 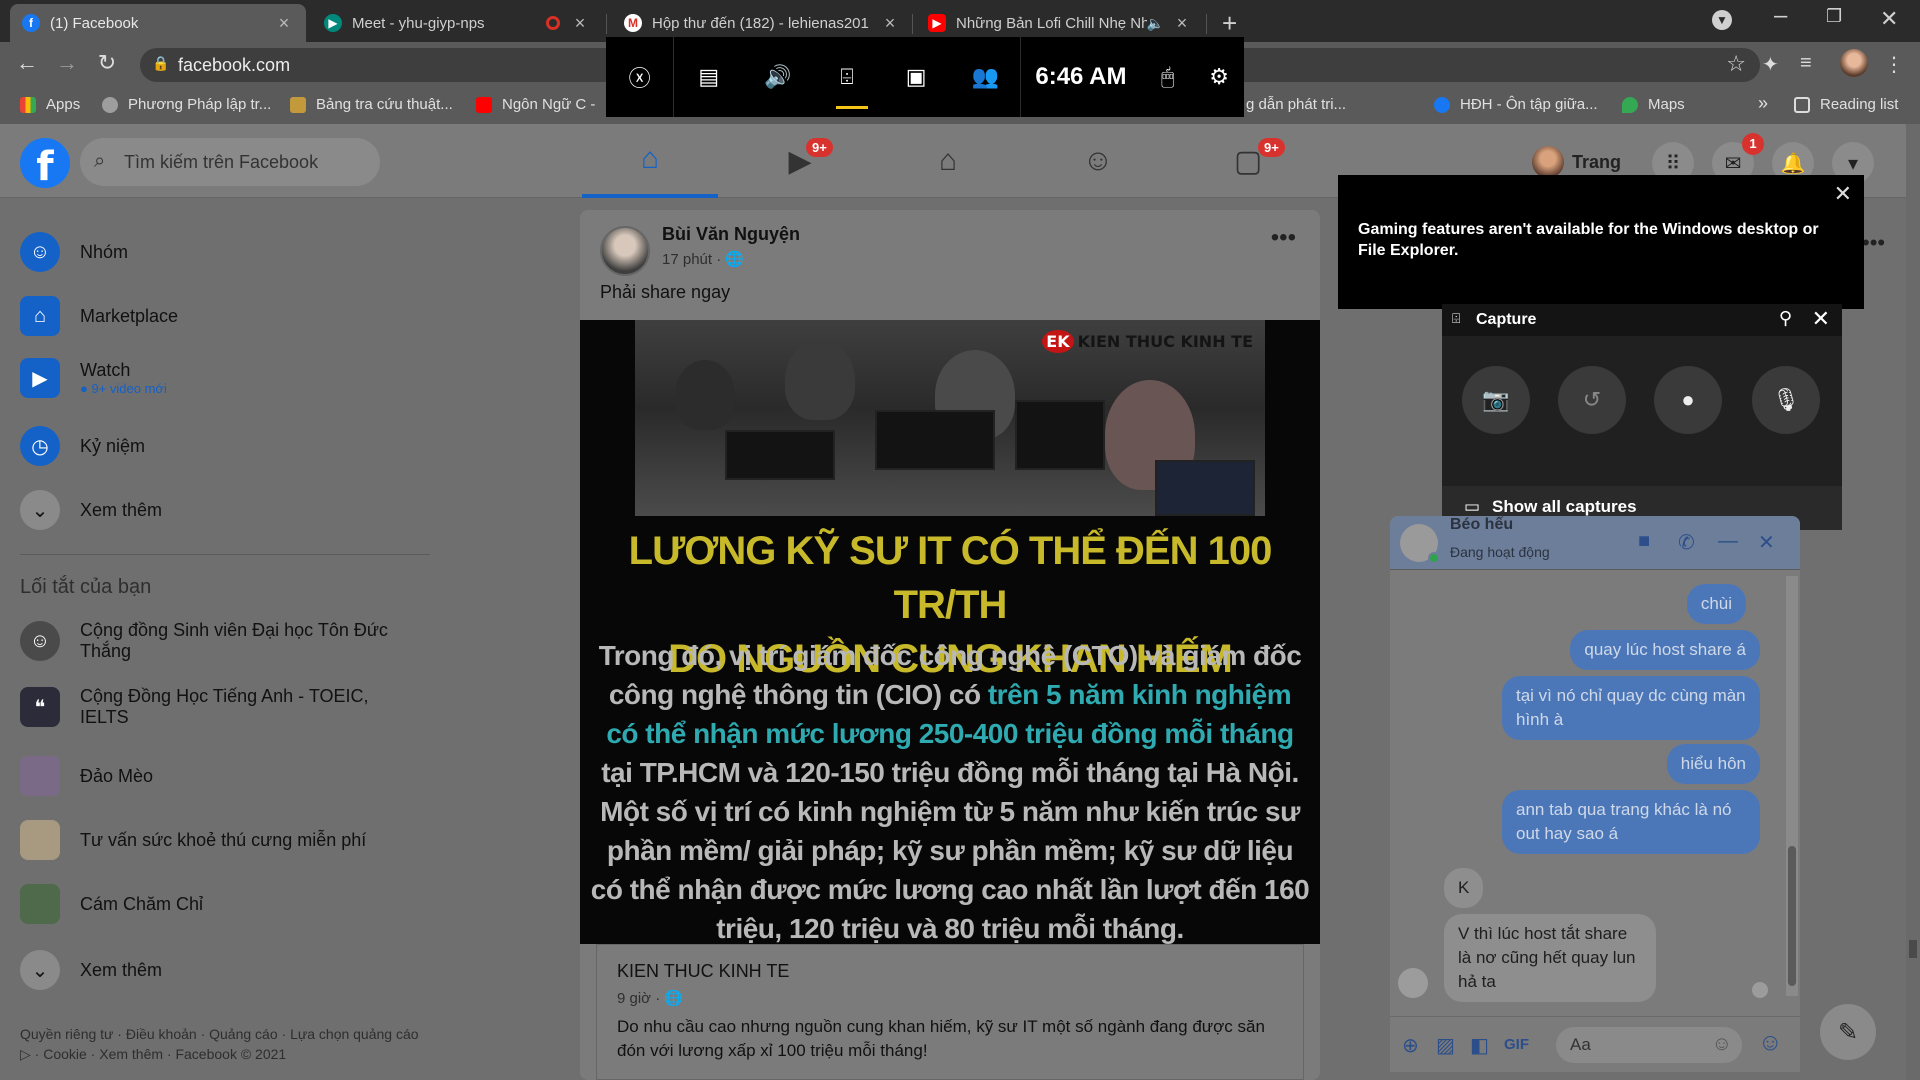 What do you see at coordinates (50, 104) in the screenshot?
I see `bookmark-apps: Apps` at bounding box center [50, 104].